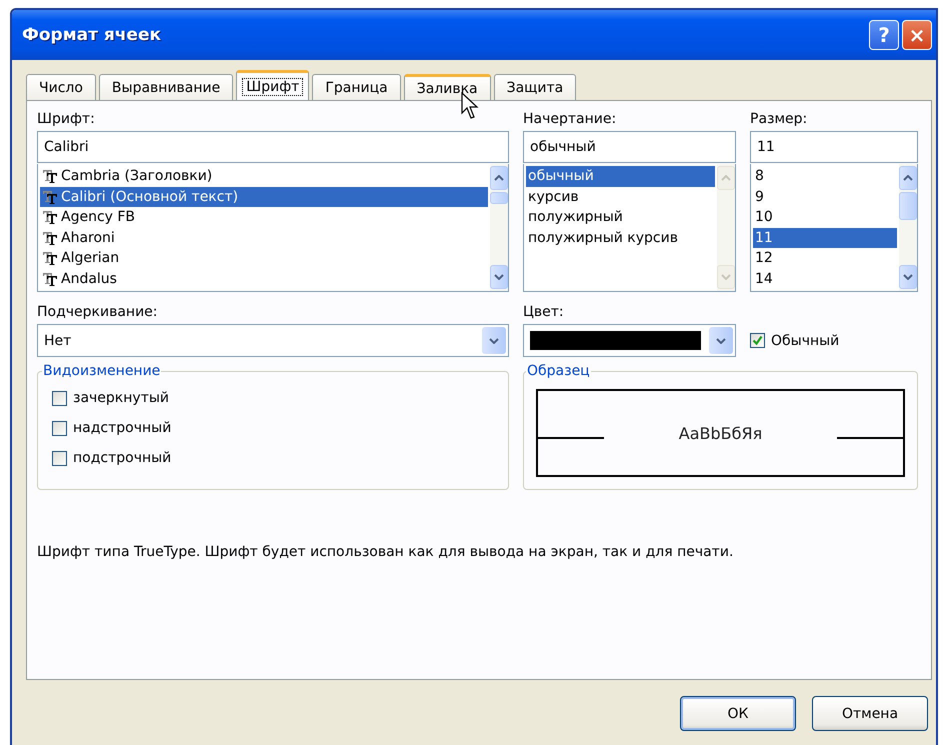  What do you see at coordinates (570, 119) in the screenshot?
I see `field-label: Начертание:` at bounding box center [570, 119].